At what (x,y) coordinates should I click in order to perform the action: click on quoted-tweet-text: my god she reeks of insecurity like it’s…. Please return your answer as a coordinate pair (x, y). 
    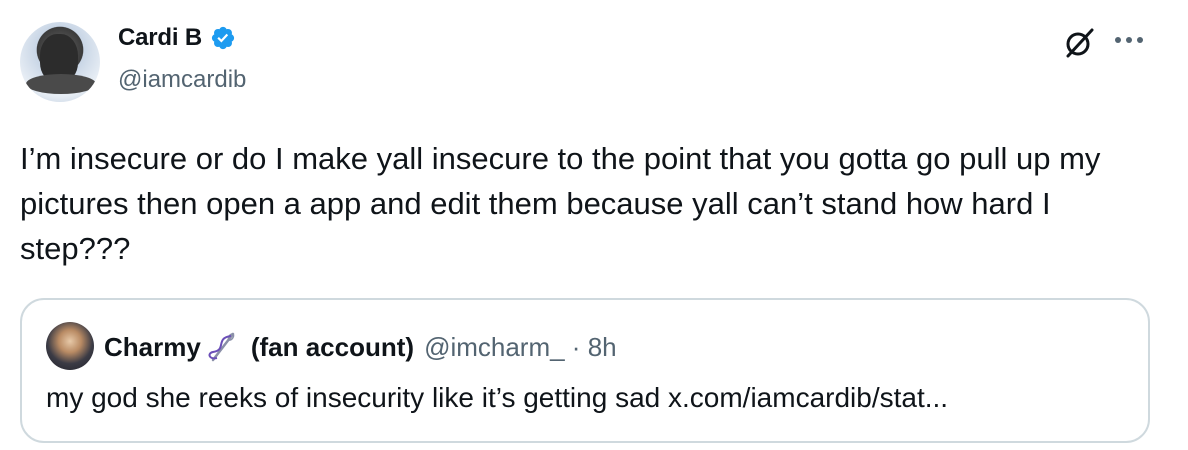
    Looking at the image, I should click on (497, 397).